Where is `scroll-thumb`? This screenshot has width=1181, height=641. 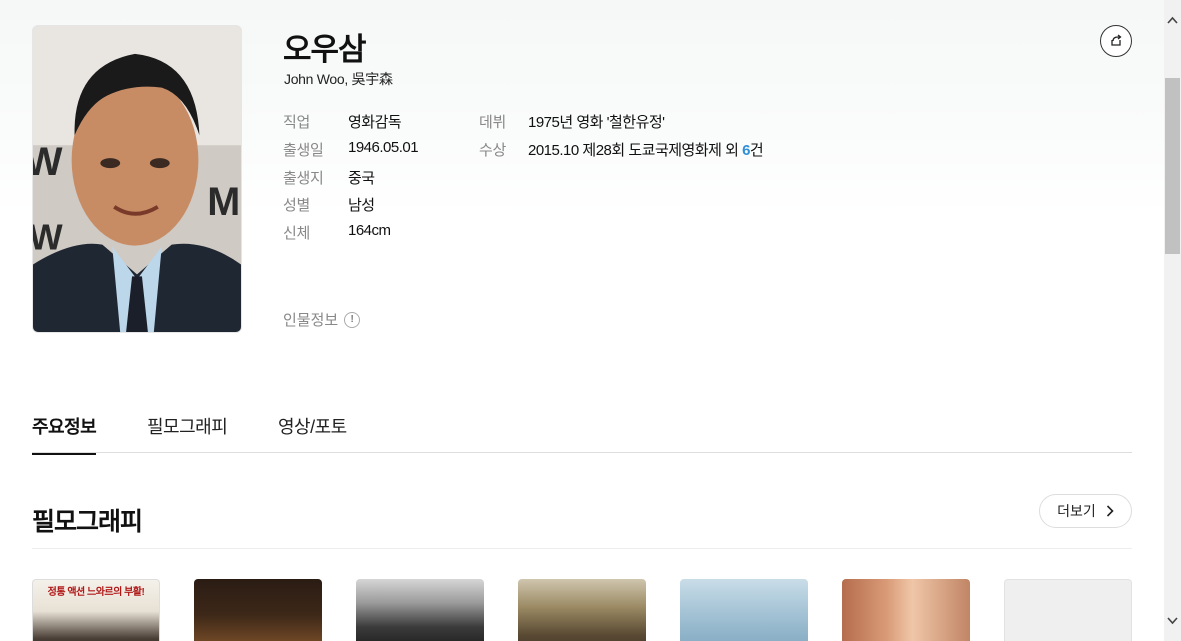
scroll-thumb is located at coordinates (1172, 166).